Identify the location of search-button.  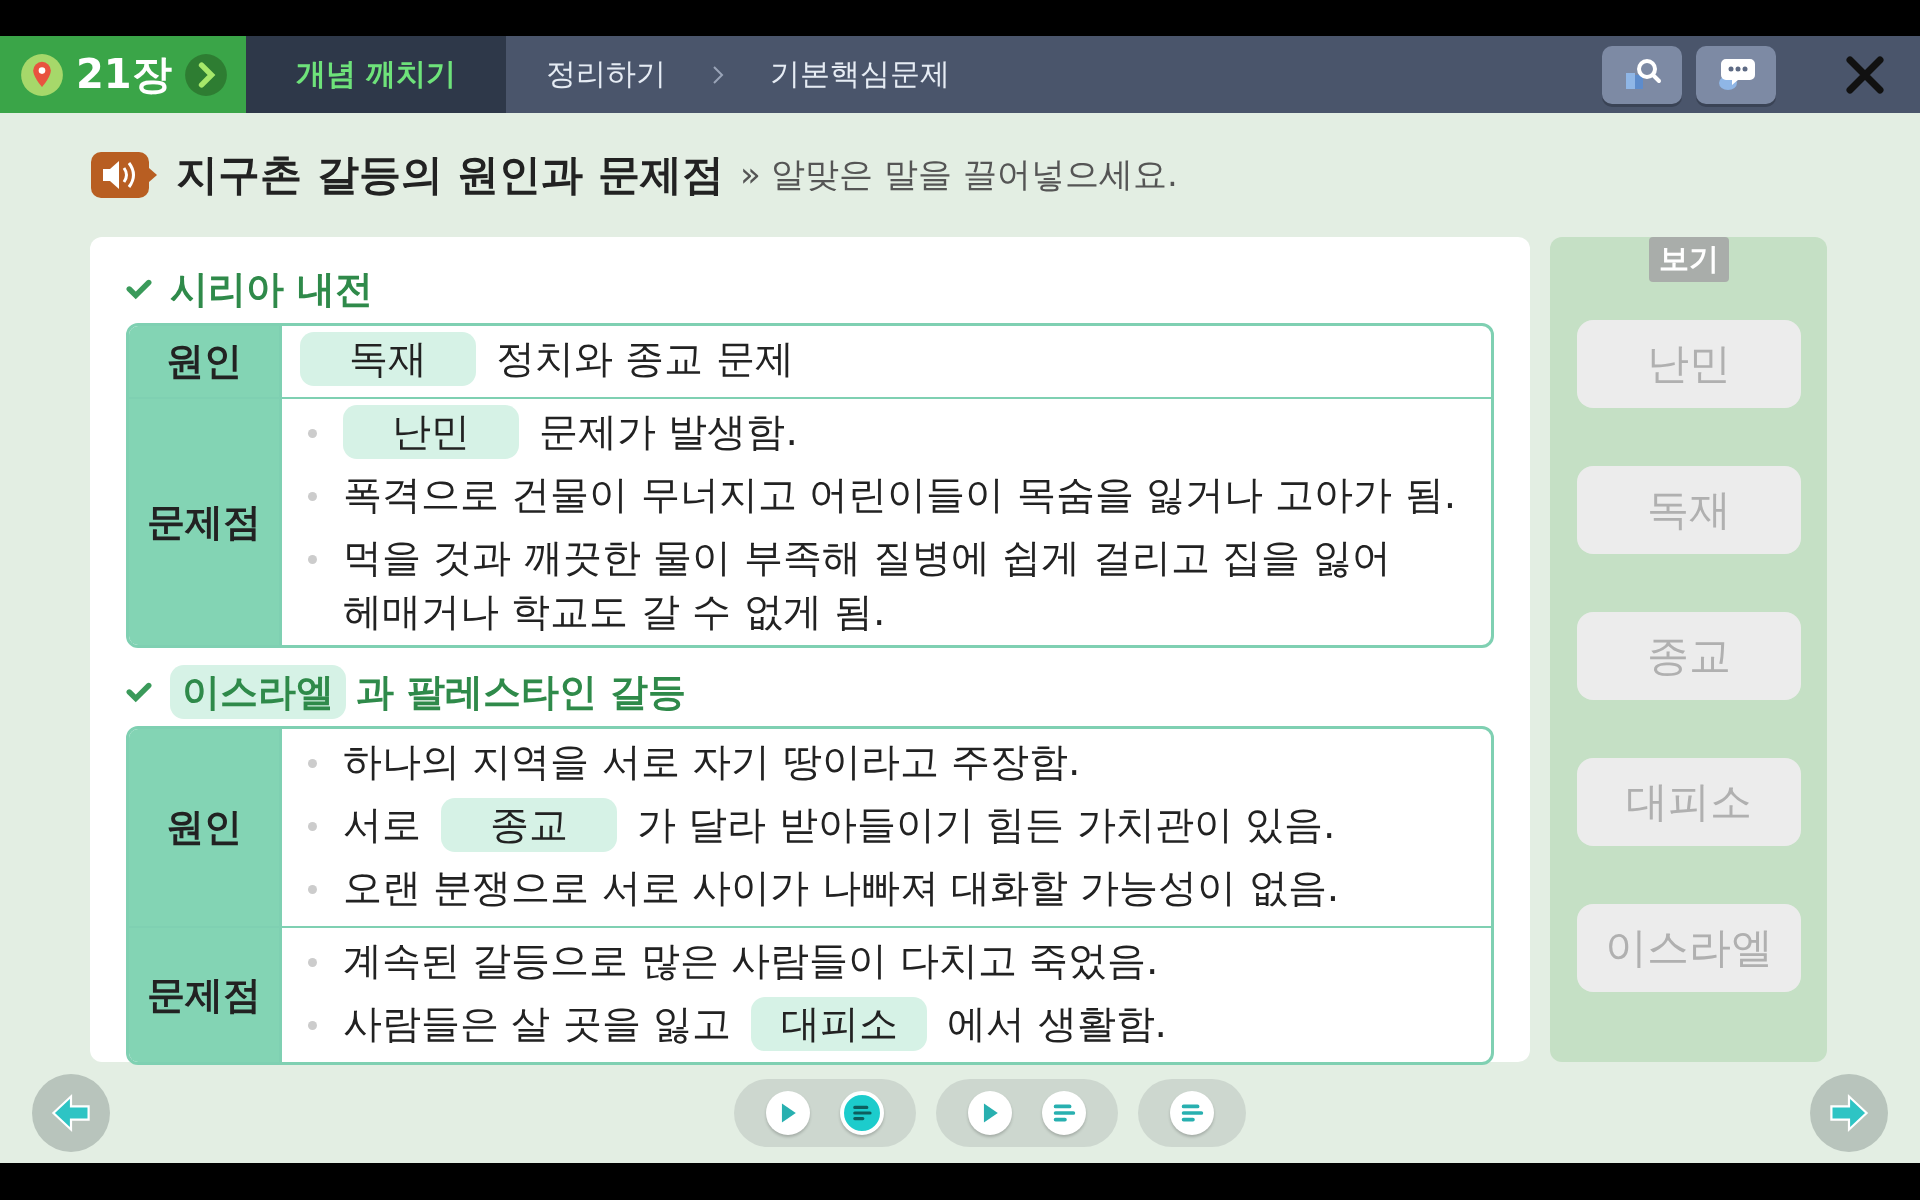
(1642, 74).